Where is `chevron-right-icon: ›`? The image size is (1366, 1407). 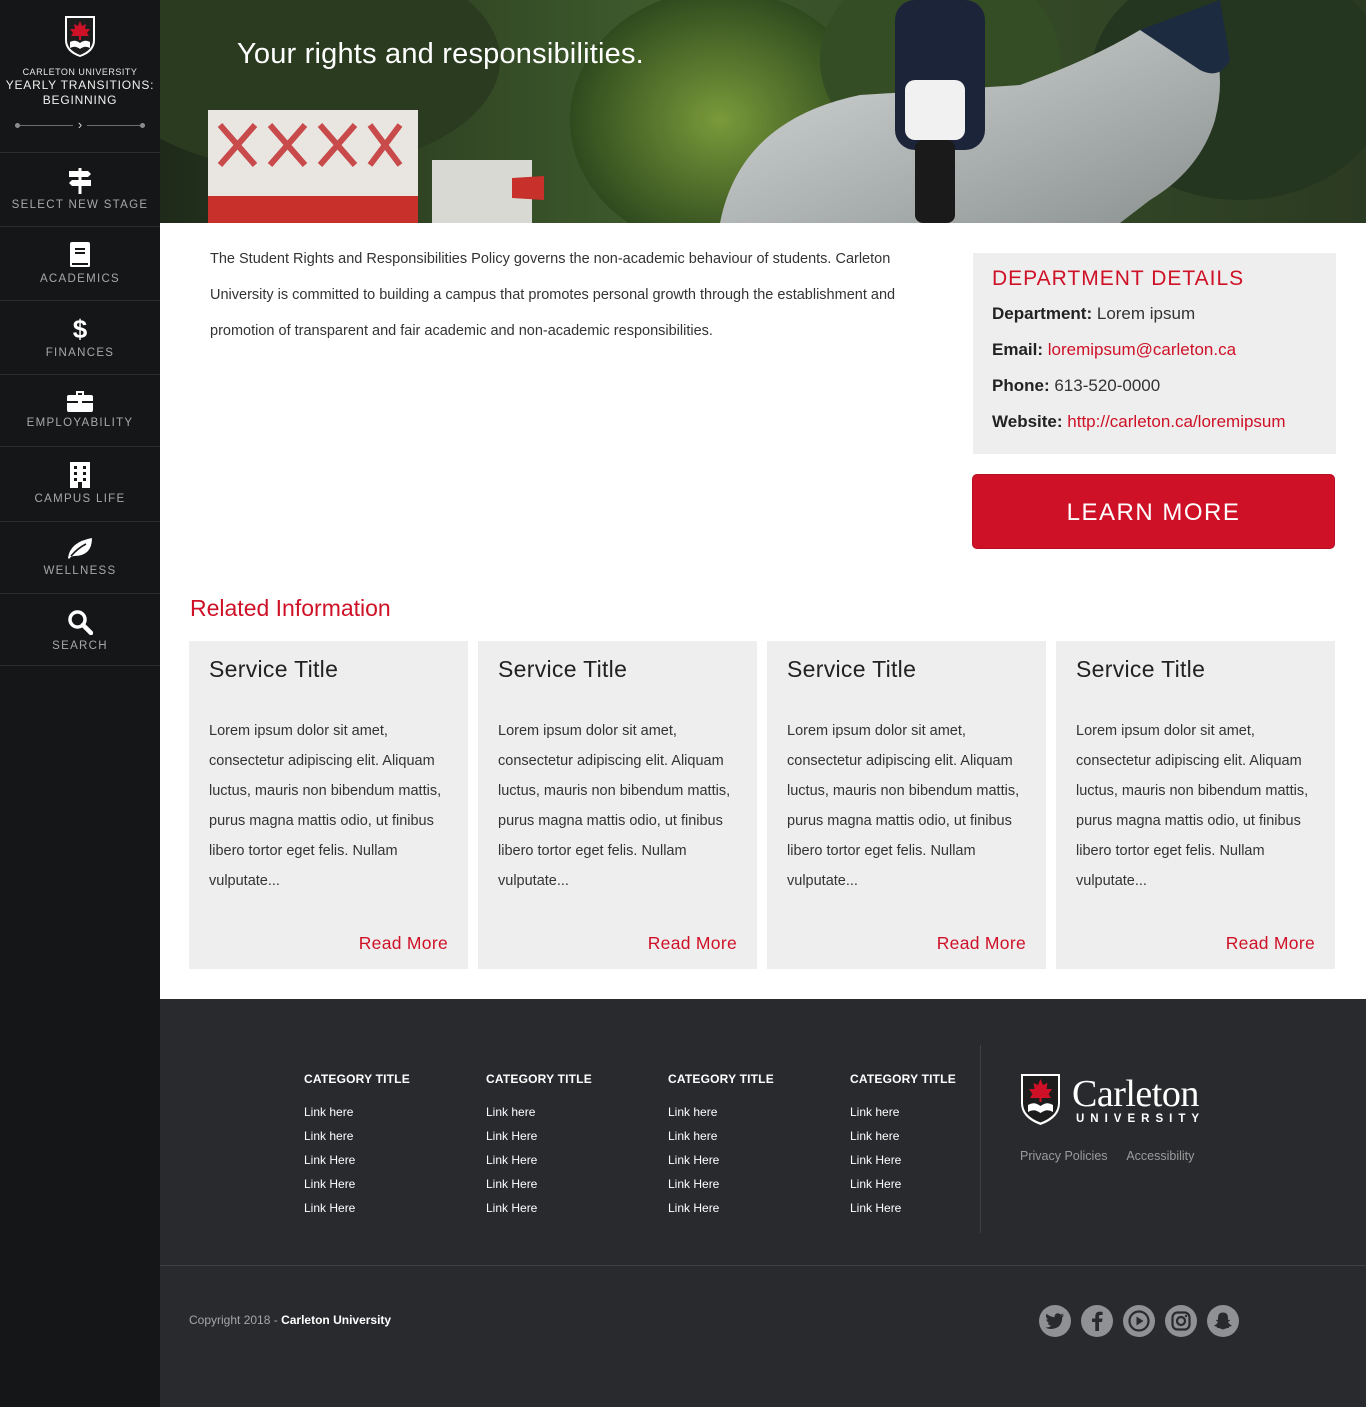
chevron-right-icon: › is located at coordinates (80, 125).